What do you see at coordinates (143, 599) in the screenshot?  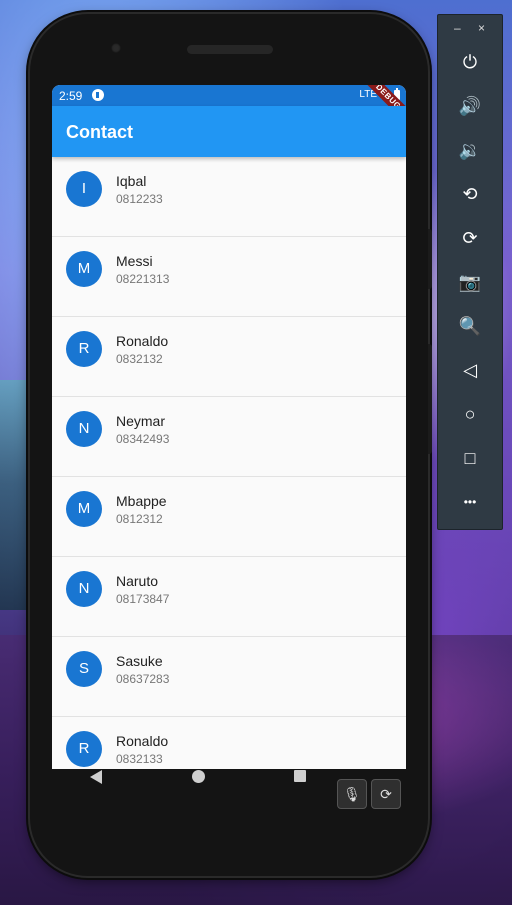 I see `contact-phone: 08173847` at bounding box center [143, 599].